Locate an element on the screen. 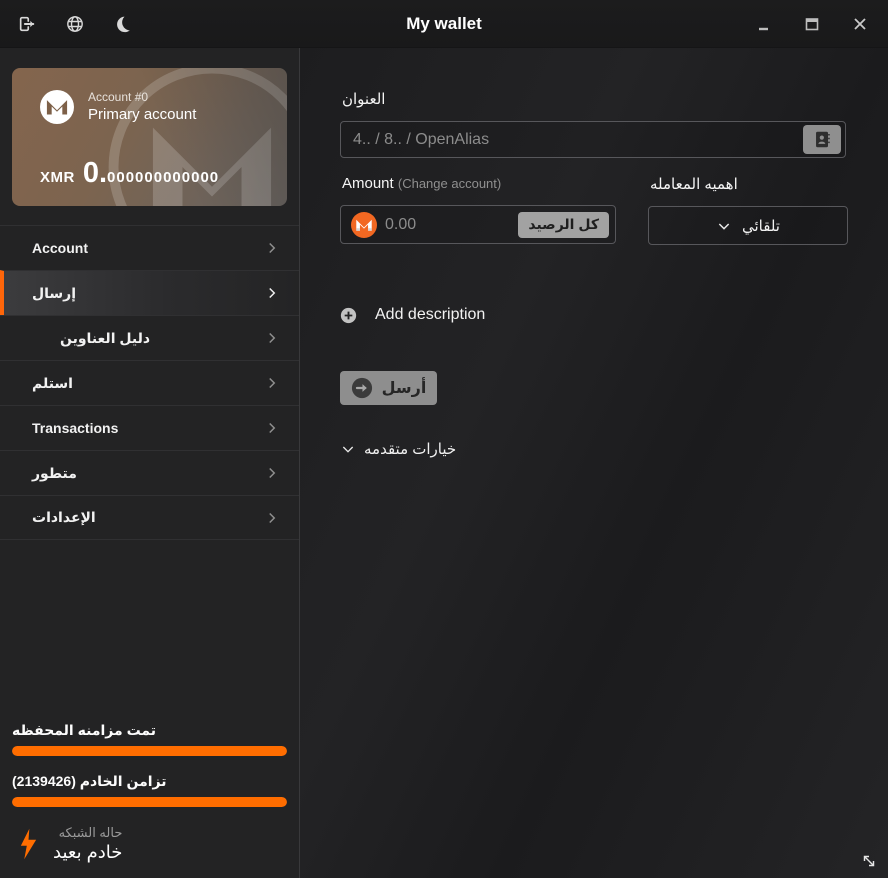  sidebar-item-transactions: Transactions is located at coordinates (149, 427).